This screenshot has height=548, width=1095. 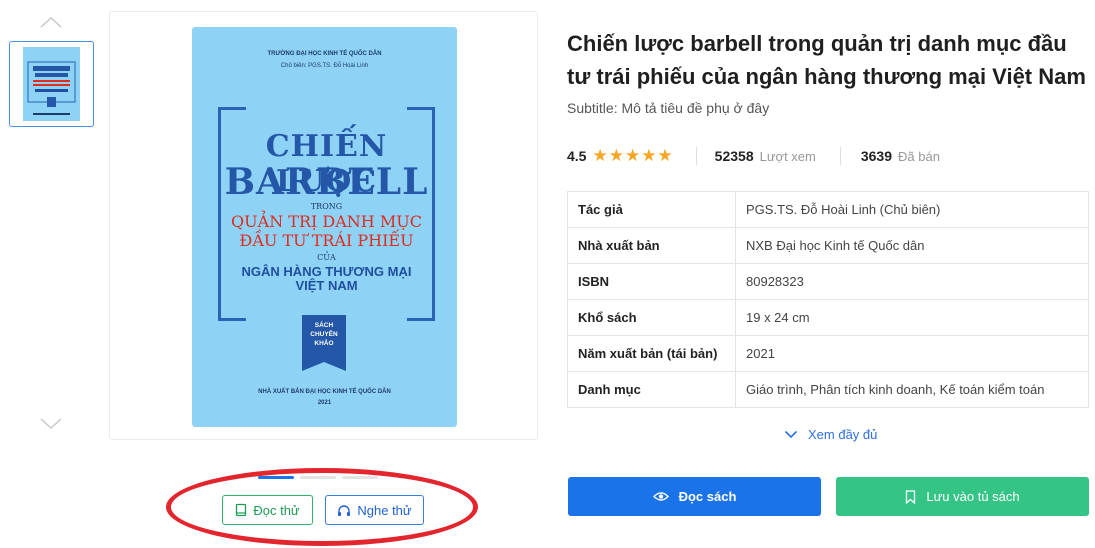 I want to click on table-row: Năm xuất bản (tái bản) 2021, so click(x=828, y=353).